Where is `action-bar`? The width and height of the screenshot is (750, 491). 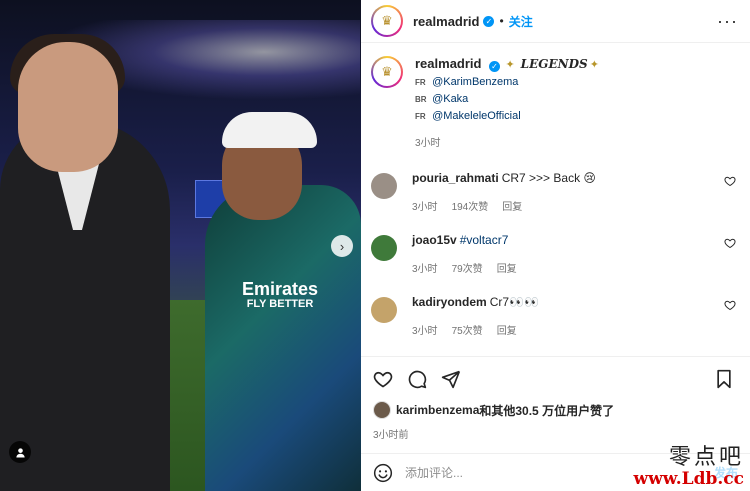
action-bar is located at coordinates (555, 379).